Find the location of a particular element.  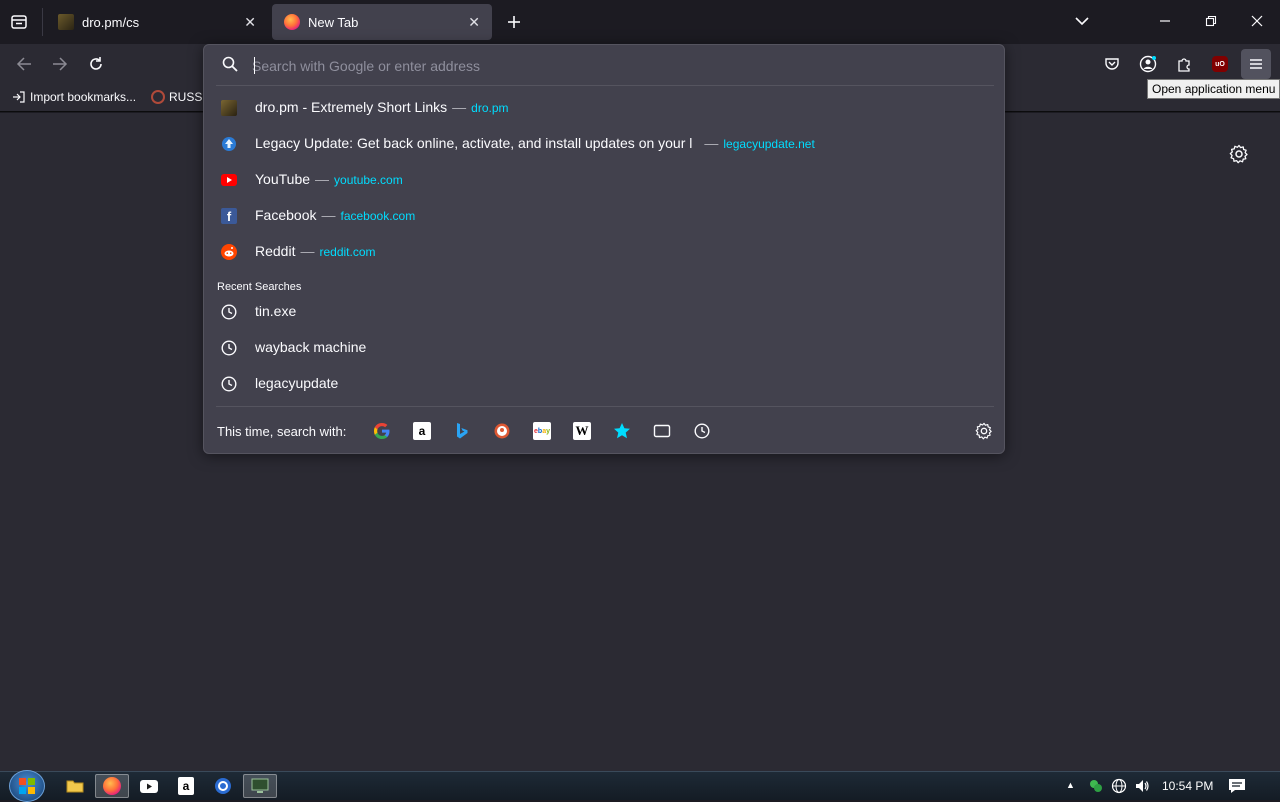

plus-icon is located at coordinates (514, 22).